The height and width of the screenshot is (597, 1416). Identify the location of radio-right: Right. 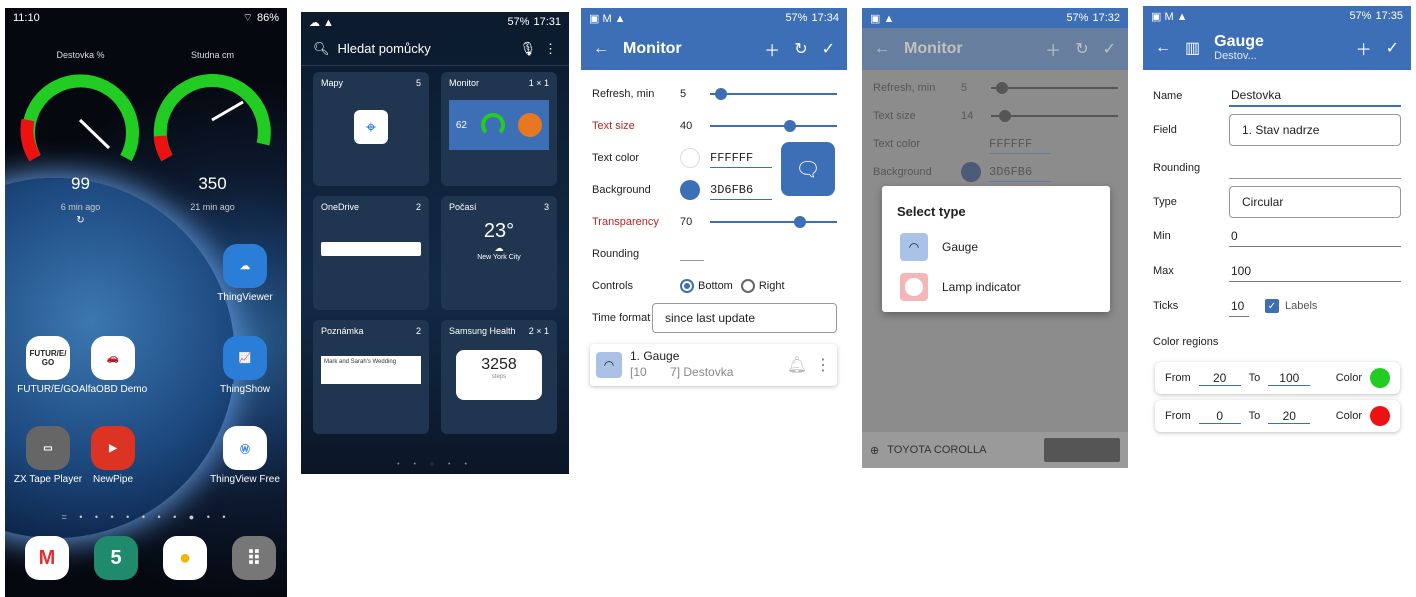
(762, 286).